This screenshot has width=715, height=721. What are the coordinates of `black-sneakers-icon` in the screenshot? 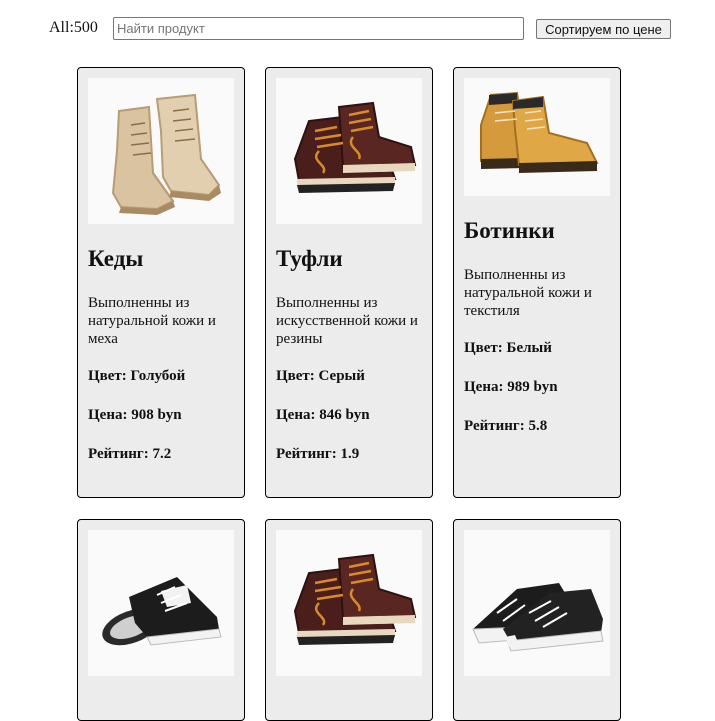 It's located at (162, 611).